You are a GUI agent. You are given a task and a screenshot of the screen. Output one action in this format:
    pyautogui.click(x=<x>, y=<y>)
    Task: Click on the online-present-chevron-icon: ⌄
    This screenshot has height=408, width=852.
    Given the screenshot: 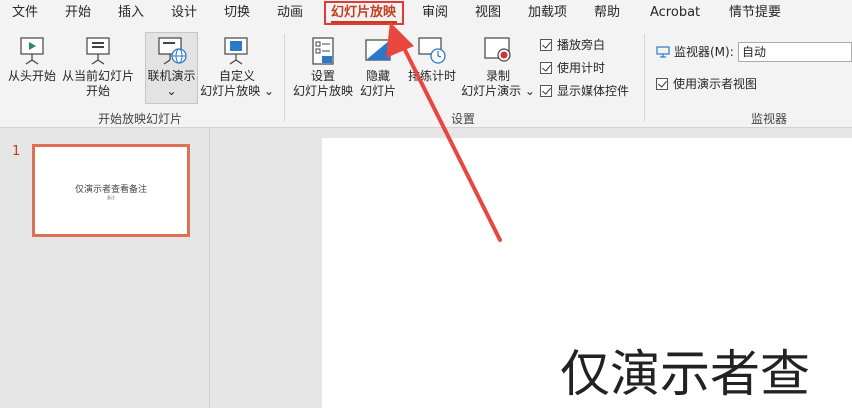 What is the action you would take?
    pyautogui.click(x=171, y=91)
    